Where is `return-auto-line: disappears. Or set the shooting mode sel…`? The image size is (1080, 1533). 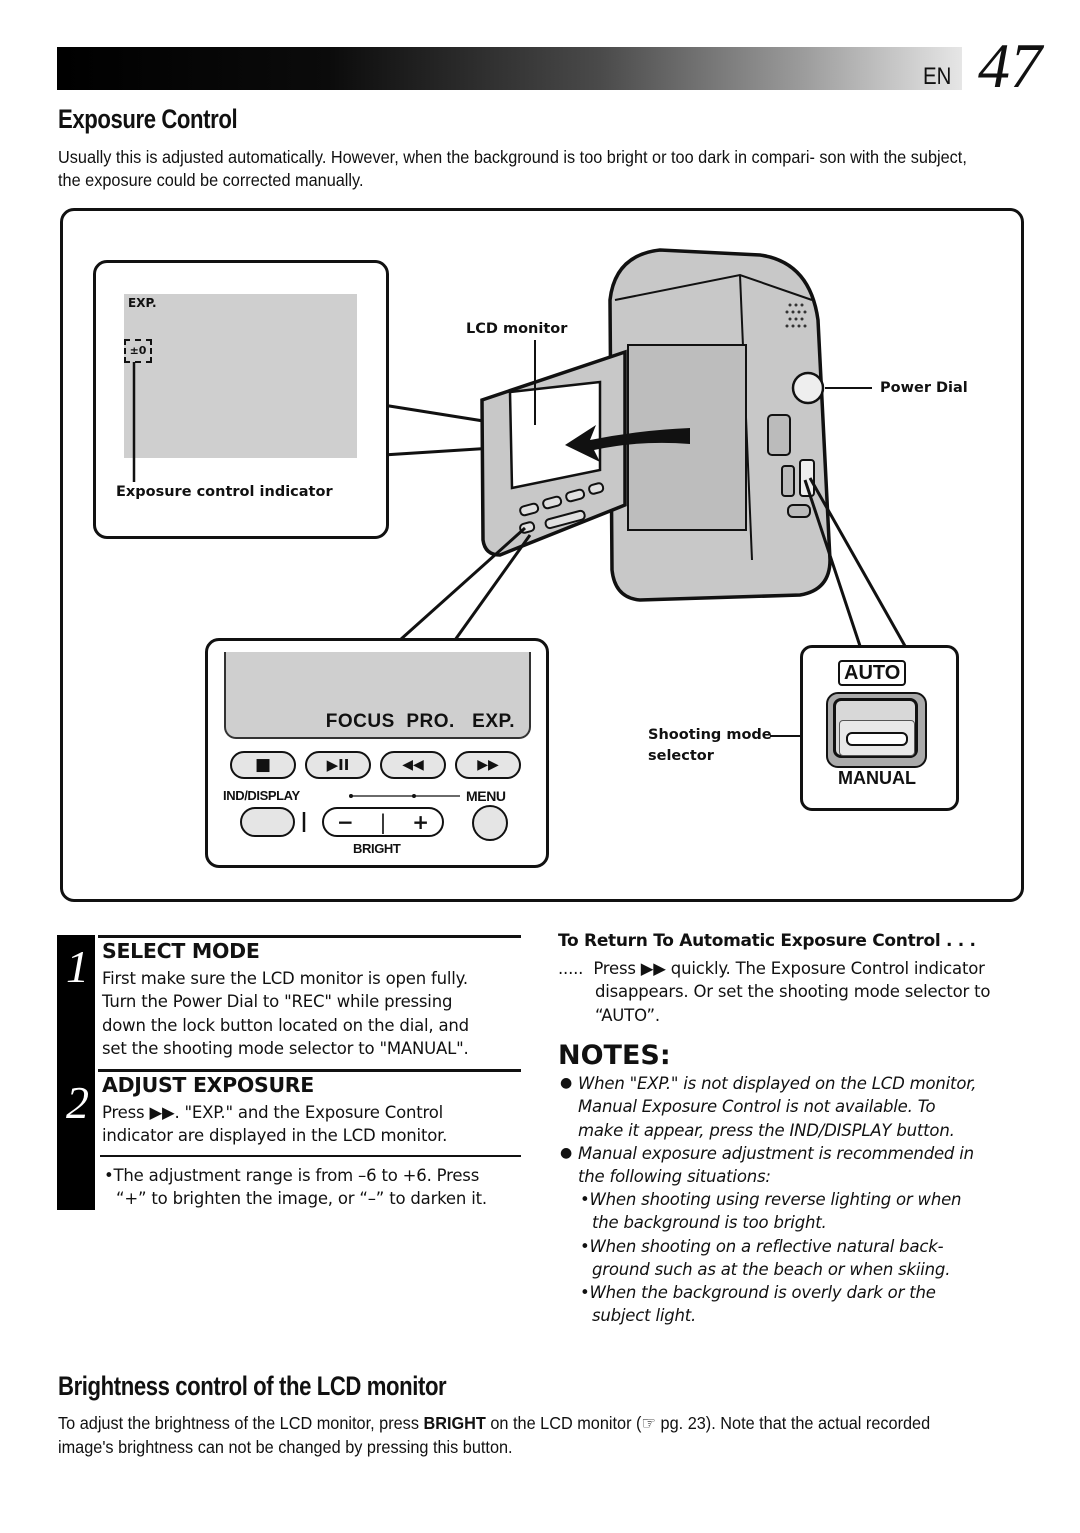
return-auto-line: disappears. Or set the shooting mode sel… is located at coordinates (793, 992).